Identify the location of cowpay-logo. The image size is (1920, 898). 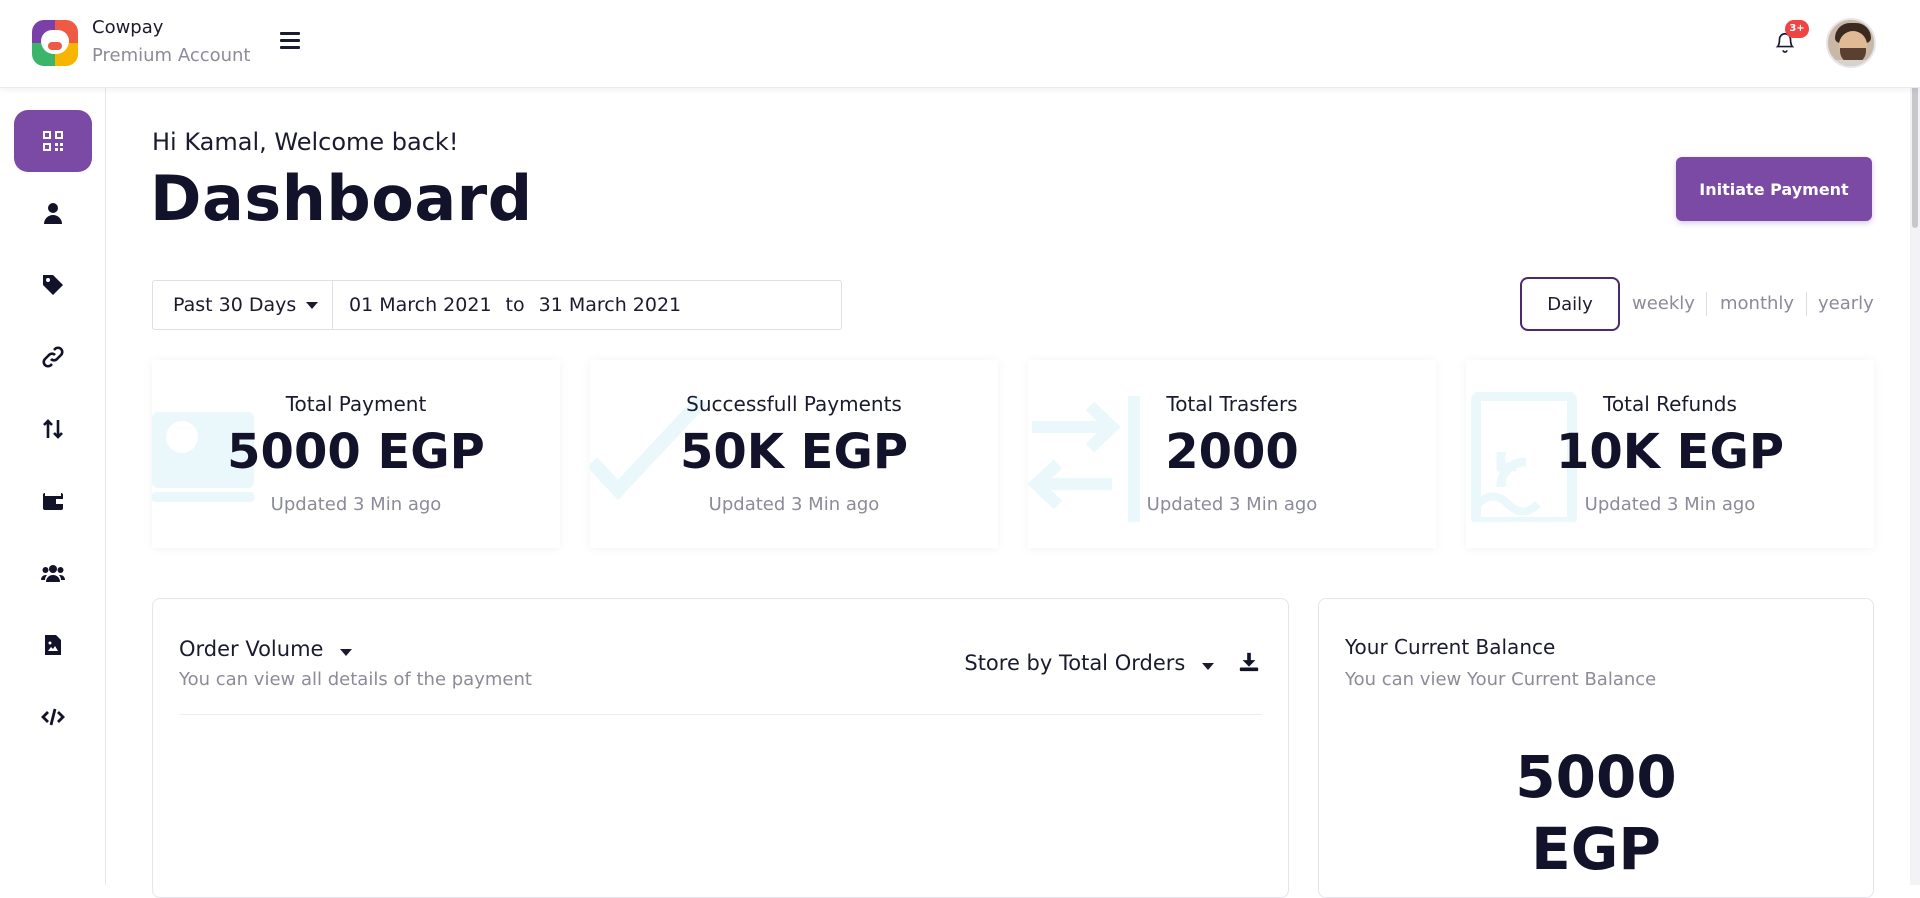
(55, 43).